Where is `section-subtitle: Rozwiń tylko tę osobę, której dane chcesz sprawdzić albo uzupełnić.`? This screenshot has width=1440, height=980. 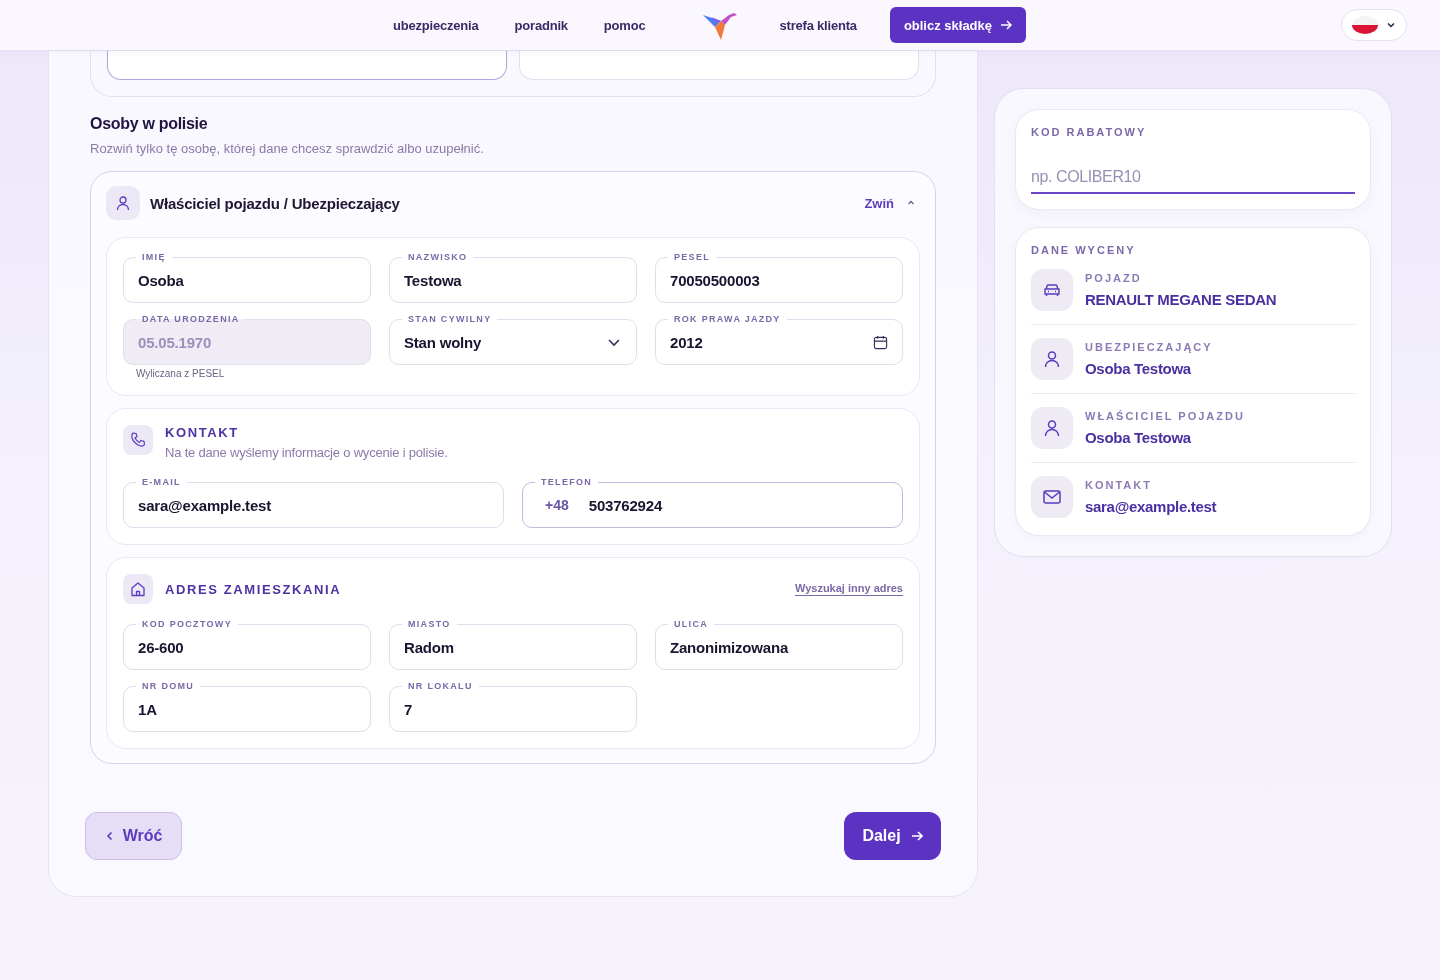
section-subtitle: Rozwiń tylko tę osobę, której dane chcesz sprawdzić albo uzupełnić. is located at coordinates (287, 148).